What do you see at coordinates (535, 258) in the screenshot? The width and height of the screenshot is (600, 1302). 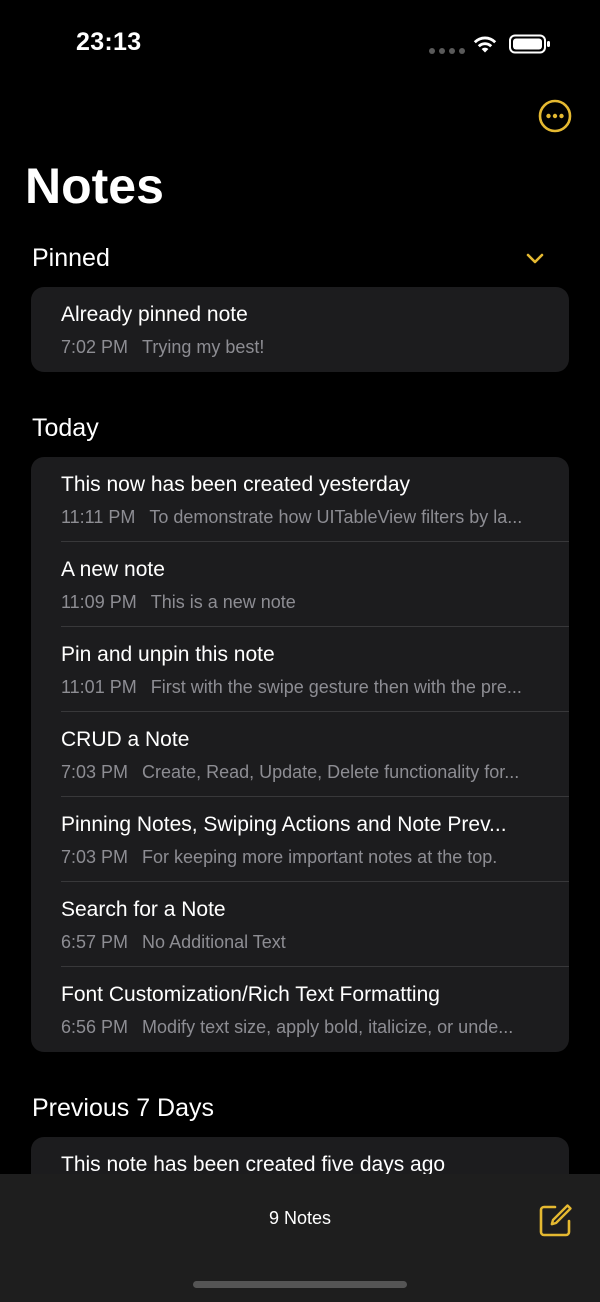 I see `chevron-down-icon` at bounding box center [535, 258].